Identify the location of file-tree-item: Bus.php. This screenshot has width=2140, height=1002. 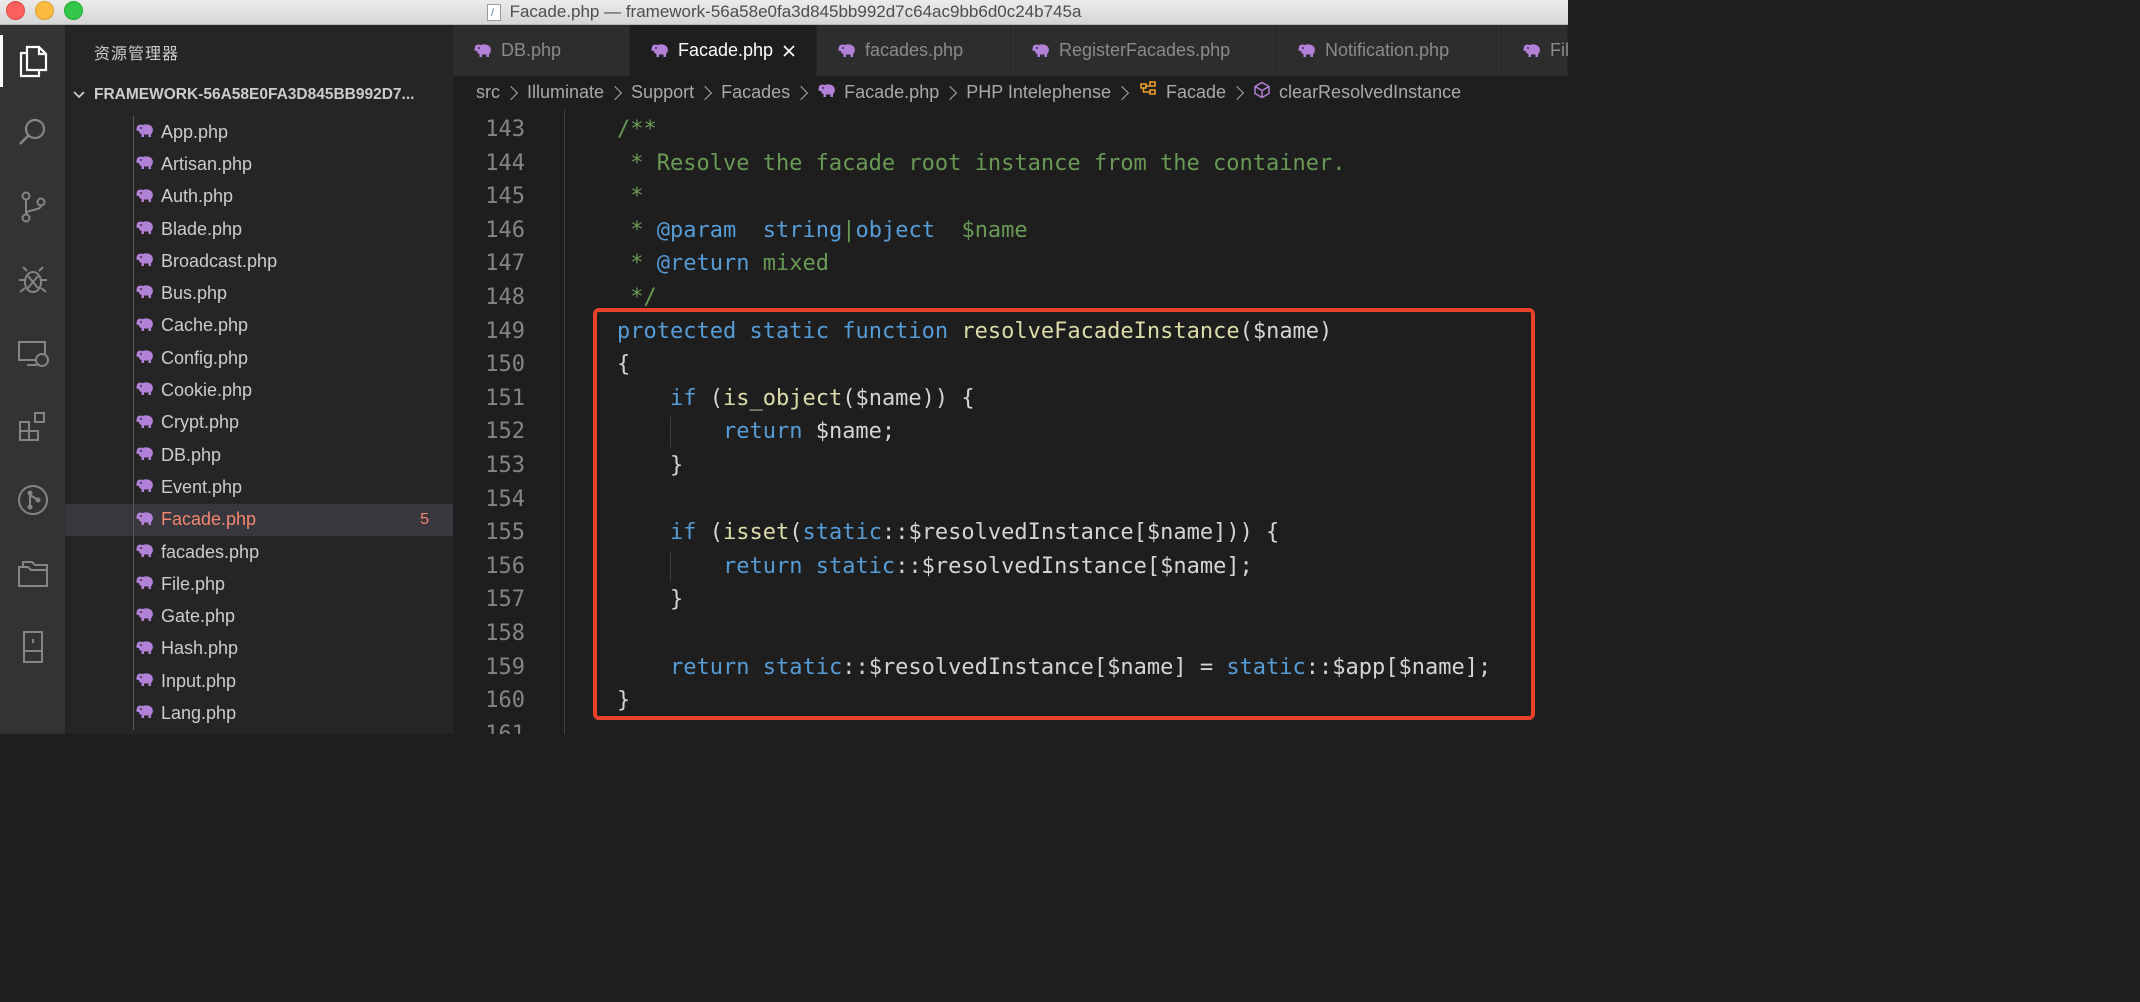
(259, 293).